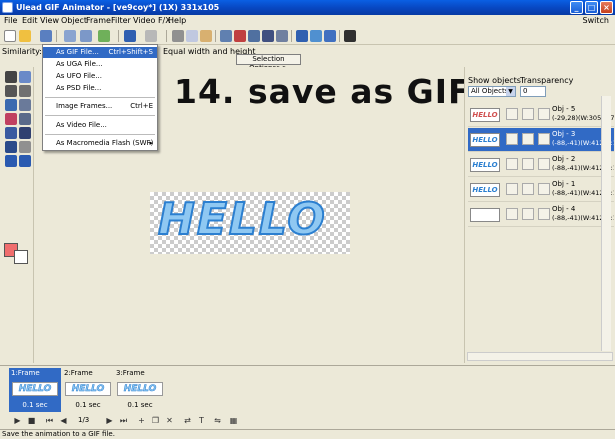 The image size is (615, 439). Describe the element at coordinates (541, 140) in the screenshot. I see `object-row: HELLO Obj - 3 (-88,-41)(W:412,H:1` at that location.